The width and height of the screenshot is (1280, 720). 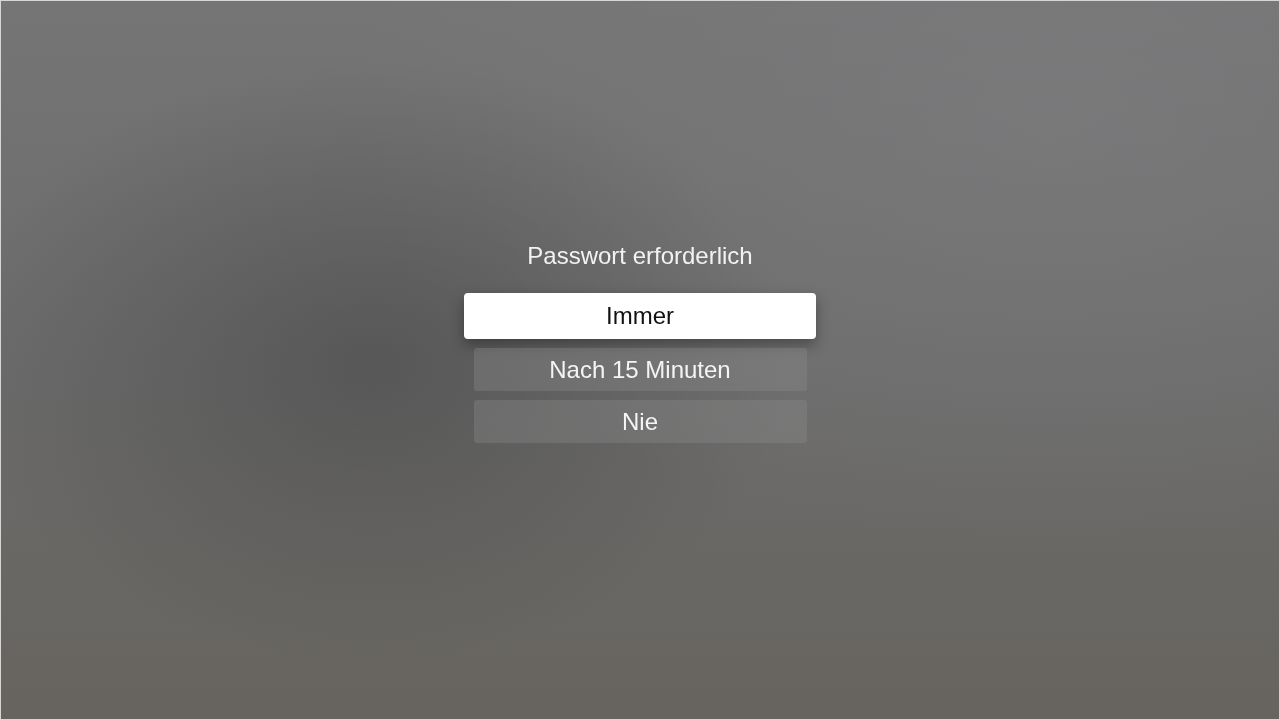 What do you see at coordinates (640, 256) in the screenshot?
I see `dialog-title: Passwort erforderlich` at bounding box center [640, 256].